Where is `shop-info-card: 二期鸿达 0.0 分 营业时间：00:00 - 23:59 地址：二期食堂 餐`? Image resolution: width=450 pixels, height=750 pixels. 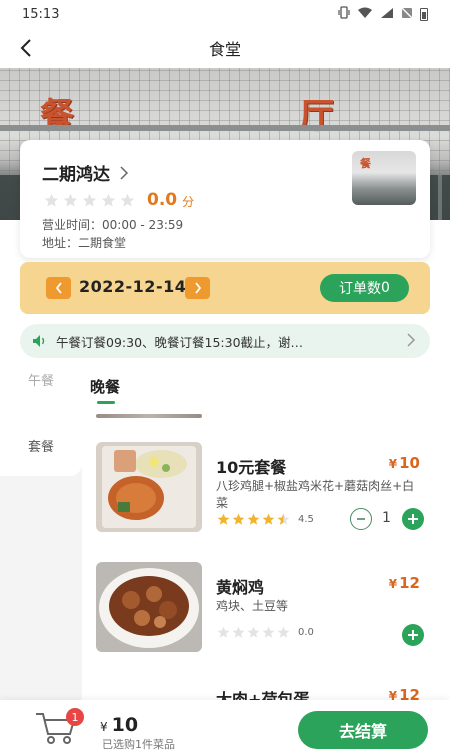 shop-info-card: 二期鸿达 0.0 分 营业时间：00:00 - 23:59 地址：二期食堂 餐 is located at coordinates (225, 199).